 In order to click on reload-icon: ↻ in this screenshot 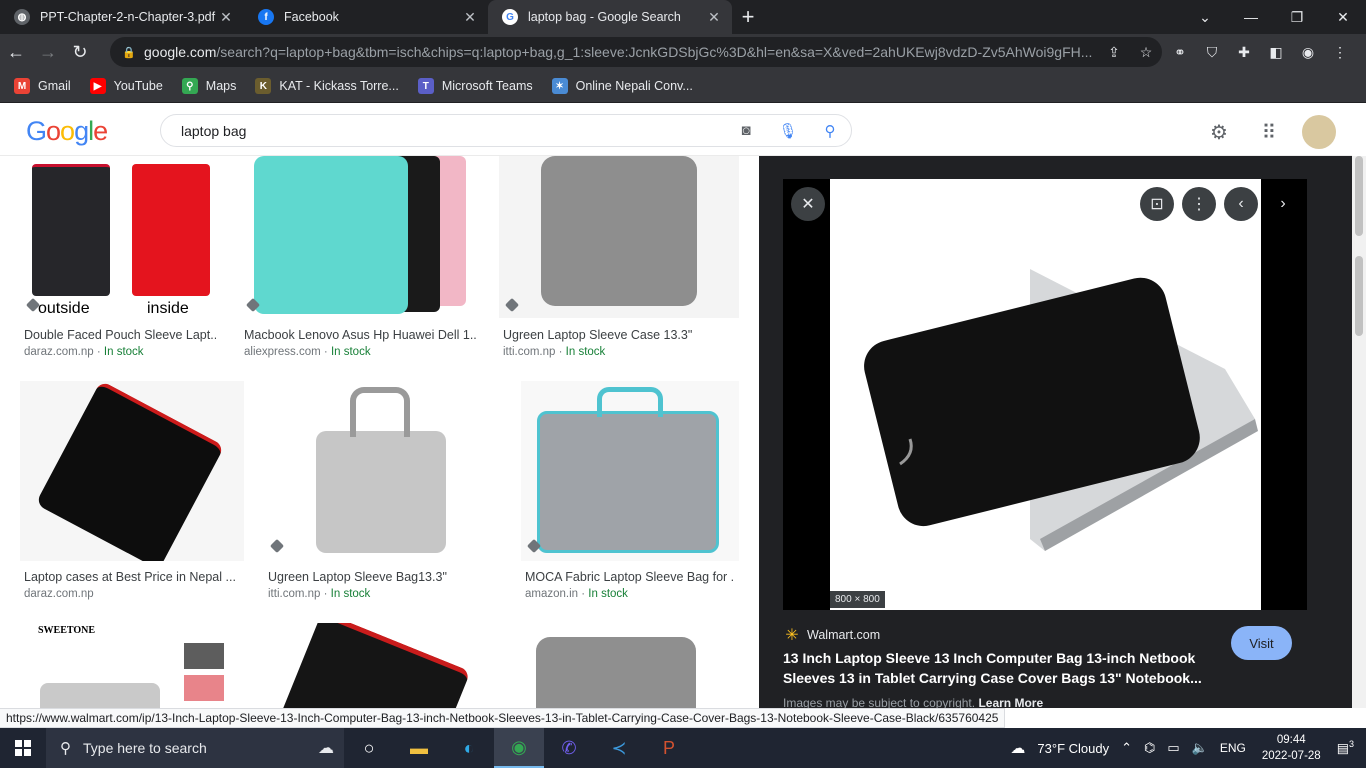, I will do `click(80, 52)`.